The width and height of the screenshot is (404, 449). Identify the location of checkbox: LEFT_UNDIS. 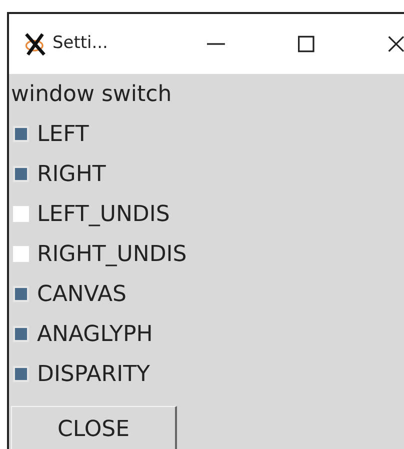
(207, 214).